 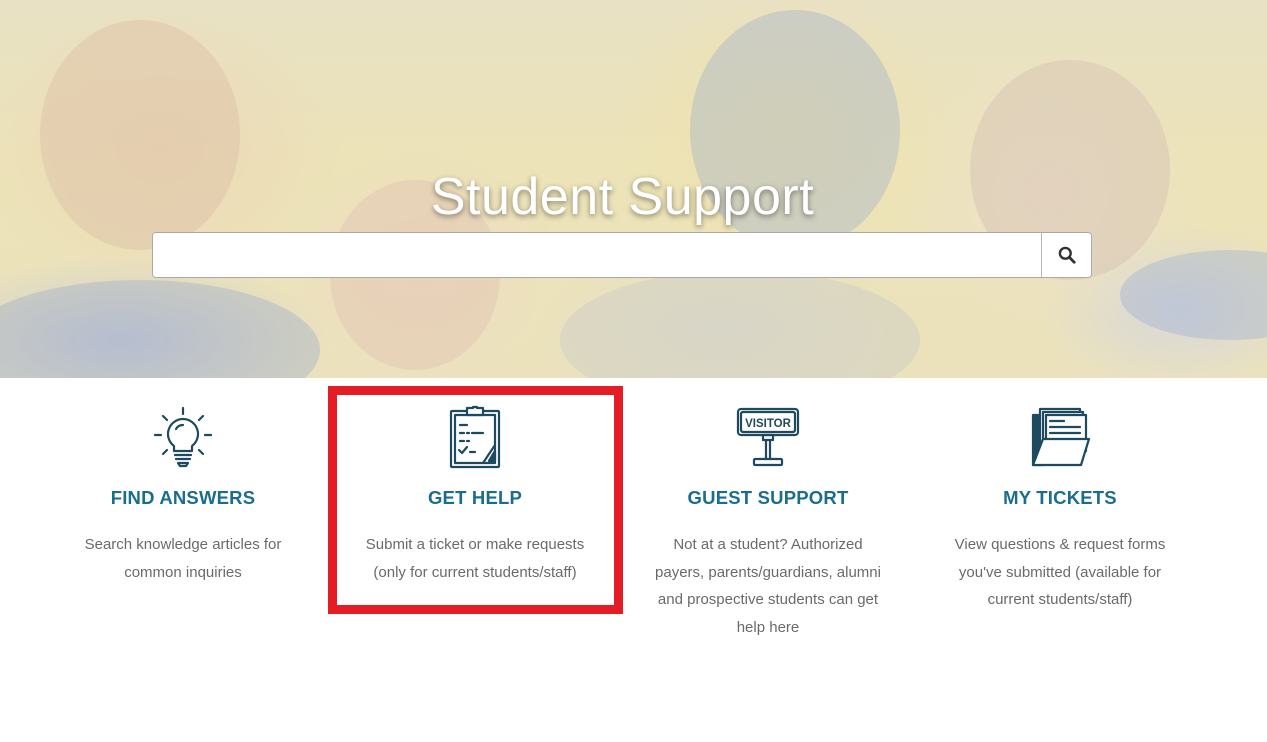 What do you see at coordinates (475, 498) in the screenshot?
I see `get-help-link: GET HELP` at bounding box center [475, 498].